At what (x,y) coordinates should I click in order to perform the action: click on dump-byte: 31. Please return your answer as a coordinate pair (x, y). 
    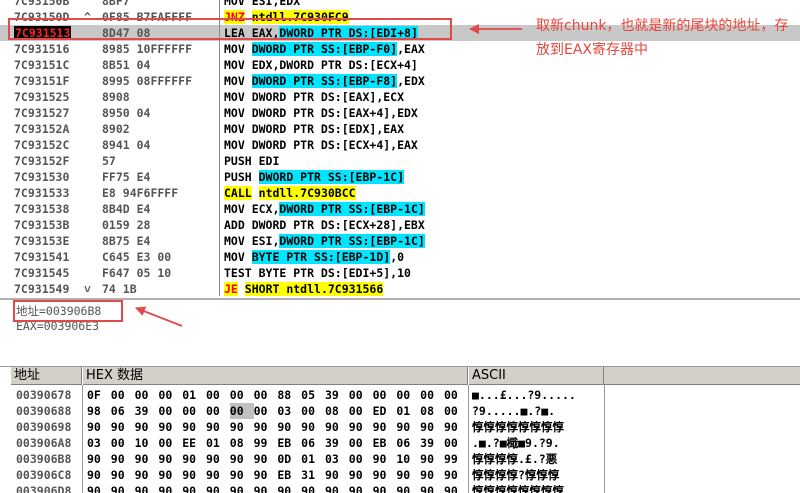
    Looking at the image, I should click on (313, 475).